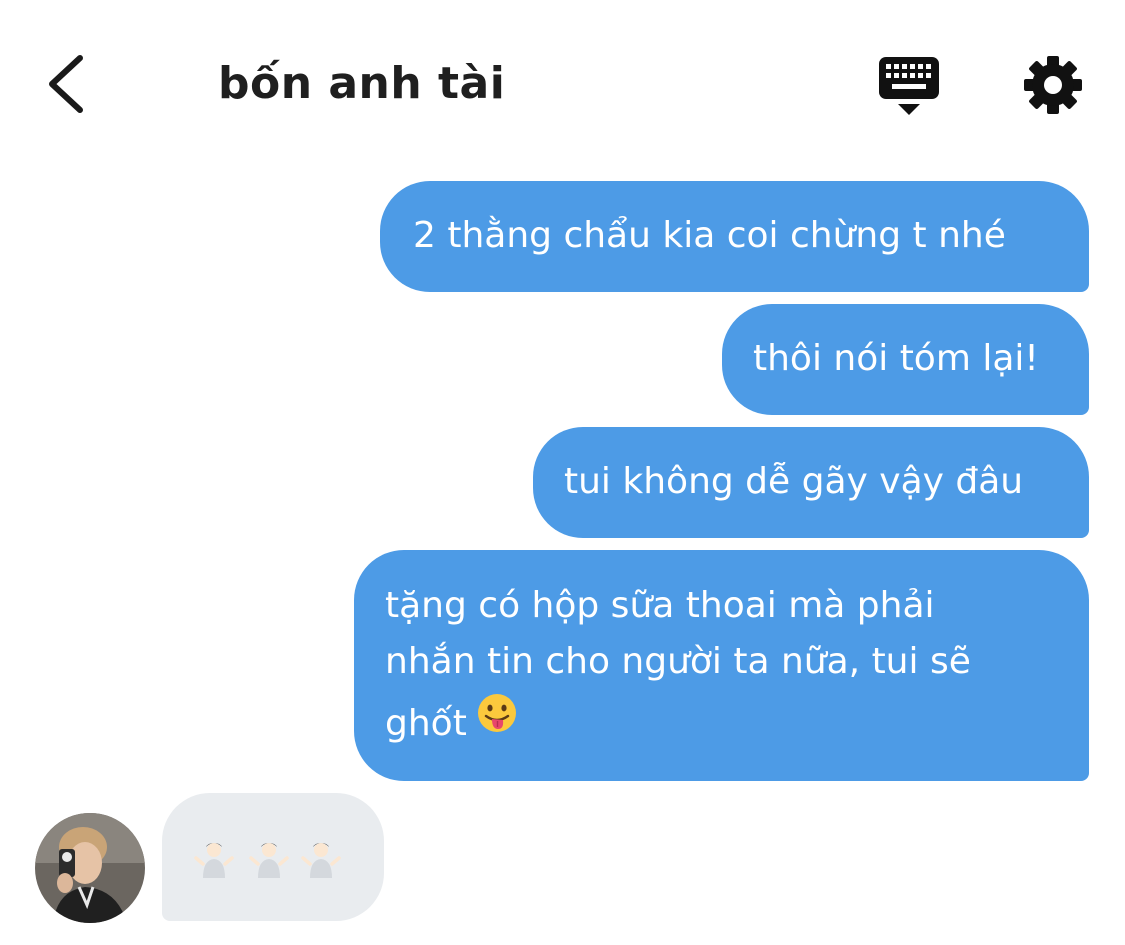 This screenshot has width=1125, height=945. I want to click on user-photo, so click(90, 868).